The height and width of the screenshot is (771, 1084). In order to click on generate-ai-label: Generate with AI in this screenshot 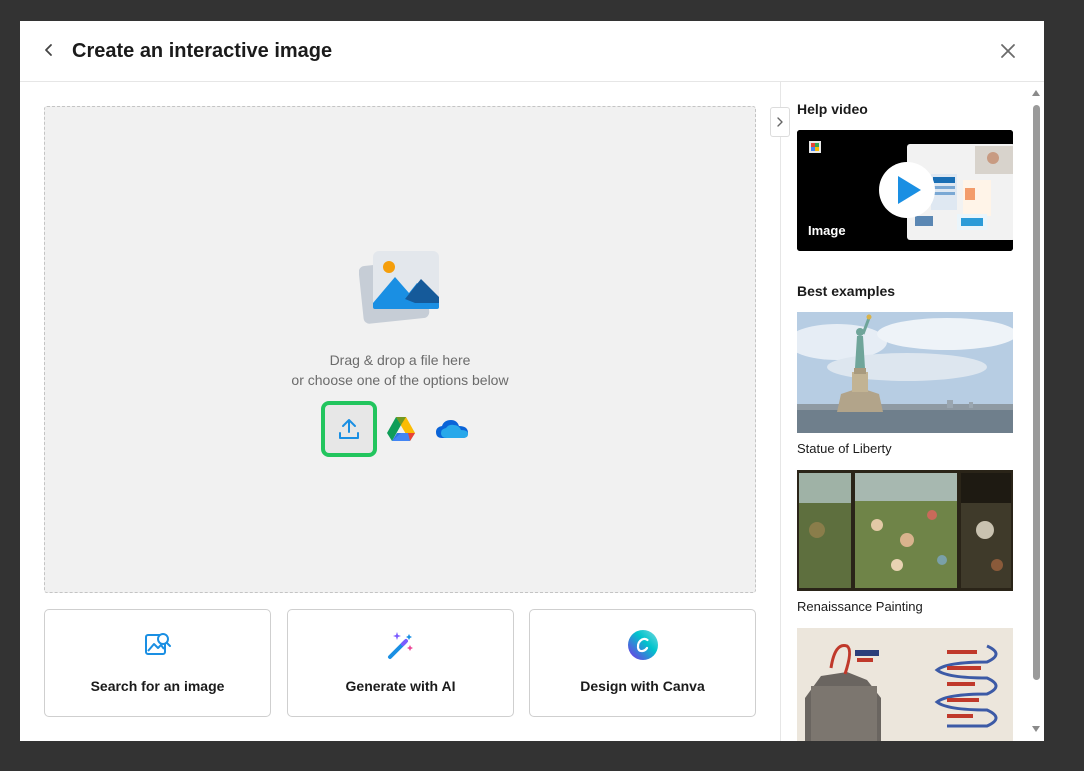, I will do `click(400, 686)`.